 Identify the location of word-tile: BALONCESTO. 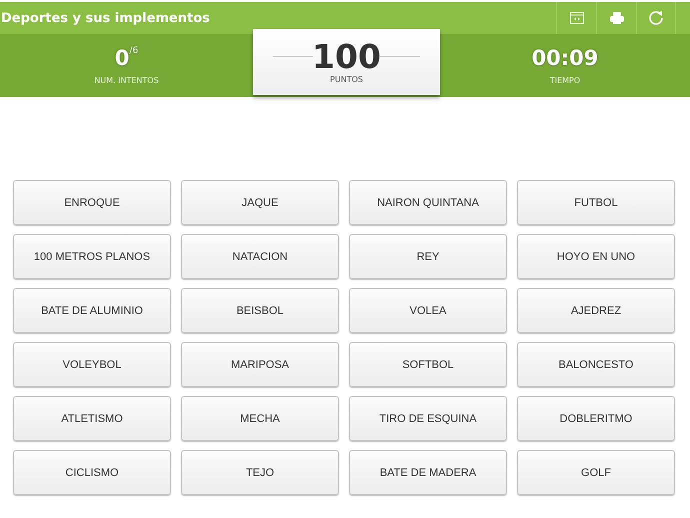
(596, 364).